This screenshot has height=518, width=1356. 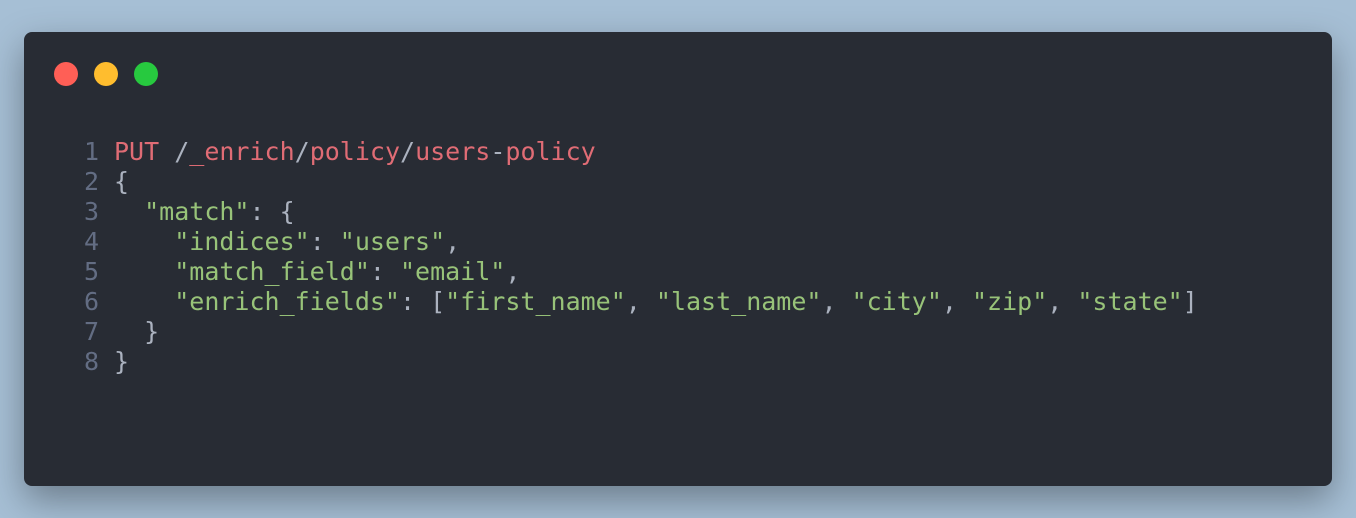 What do you see at coordinates (242, 241) in the screenshot?
I see `string-token: "indices"` at bounding box center [242, 241].